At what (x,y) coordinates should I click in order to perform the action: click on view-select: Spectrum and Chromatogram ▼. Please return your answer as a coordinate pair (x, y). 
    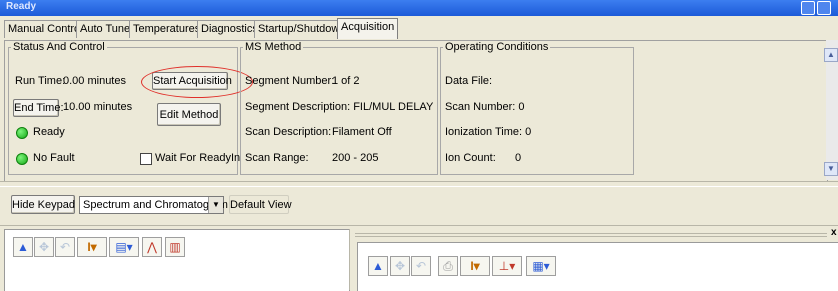
    Looking at the image, I should click on (153, 205).